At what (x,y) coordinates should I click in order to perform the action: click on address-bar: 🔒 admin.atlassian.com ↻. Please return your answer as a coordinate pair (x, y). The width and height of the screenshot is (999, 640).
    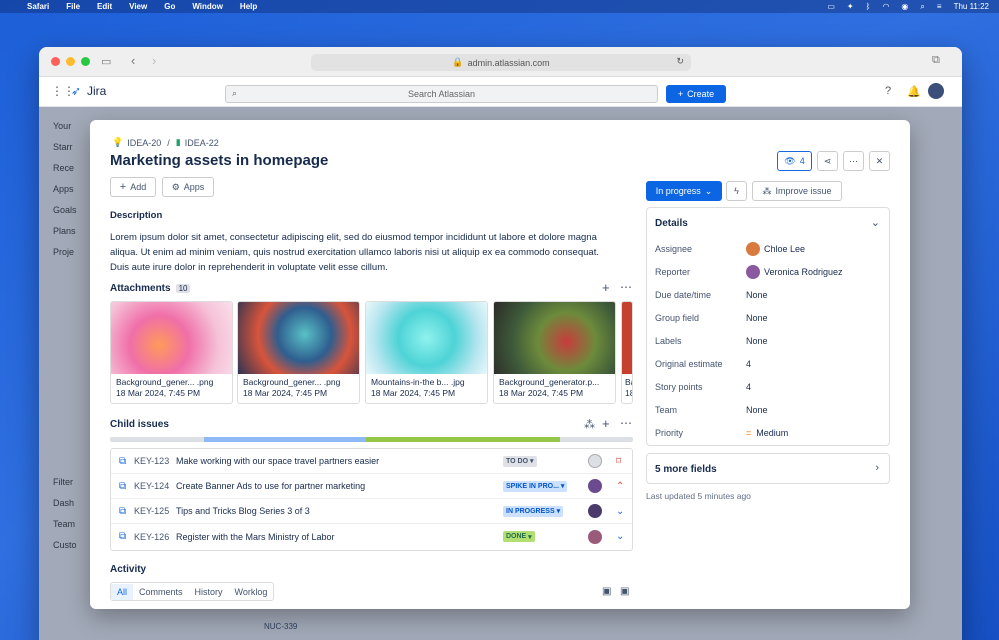
    Looking at the image, I should click on (501, 62).